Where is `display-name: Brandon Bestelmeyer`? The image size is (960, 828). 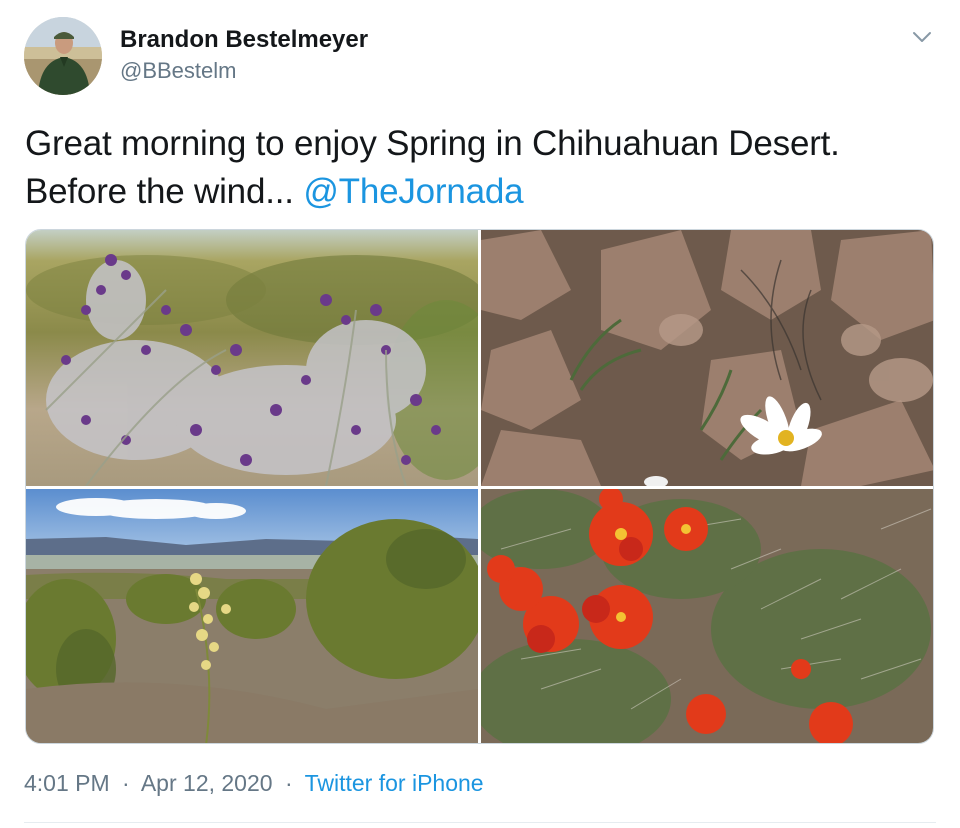 display-name: Brandon Bestelmeyer is located at coordinates (244, 40).